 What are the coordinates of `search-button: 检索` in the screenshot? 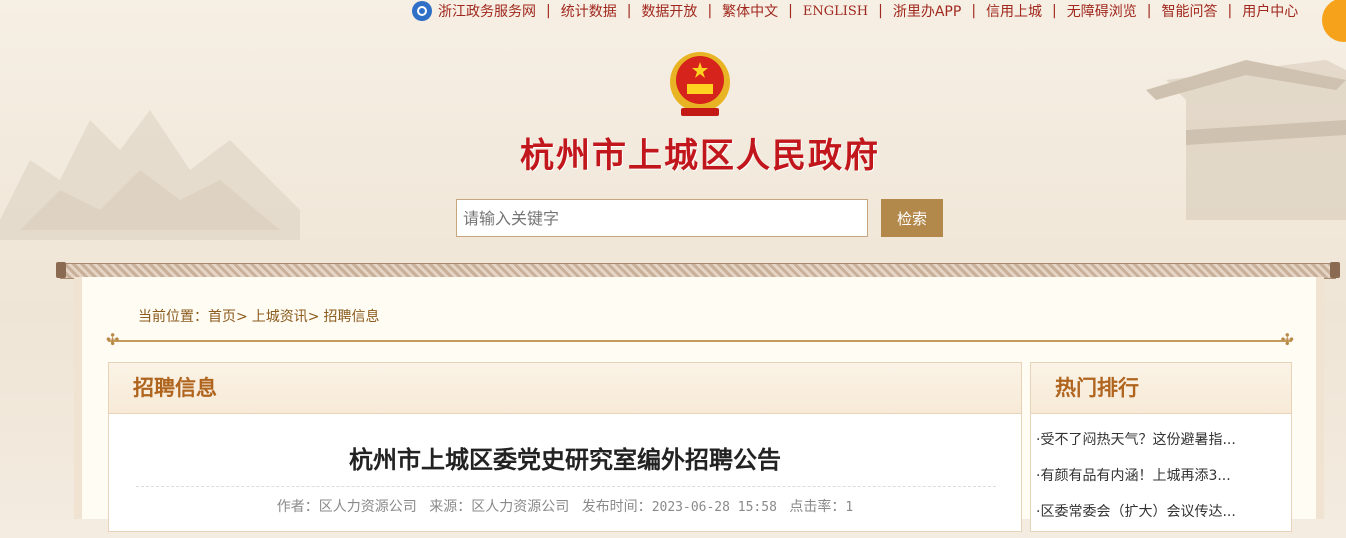 It's located at (912, 218).